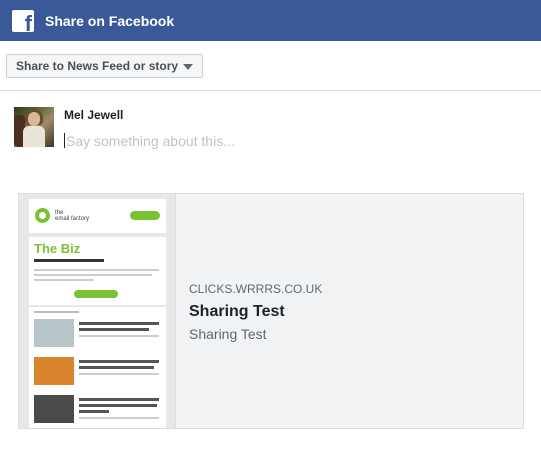  Describe the element at coordinates (34, 127) in the screenshot. I see `avatar` at that location.